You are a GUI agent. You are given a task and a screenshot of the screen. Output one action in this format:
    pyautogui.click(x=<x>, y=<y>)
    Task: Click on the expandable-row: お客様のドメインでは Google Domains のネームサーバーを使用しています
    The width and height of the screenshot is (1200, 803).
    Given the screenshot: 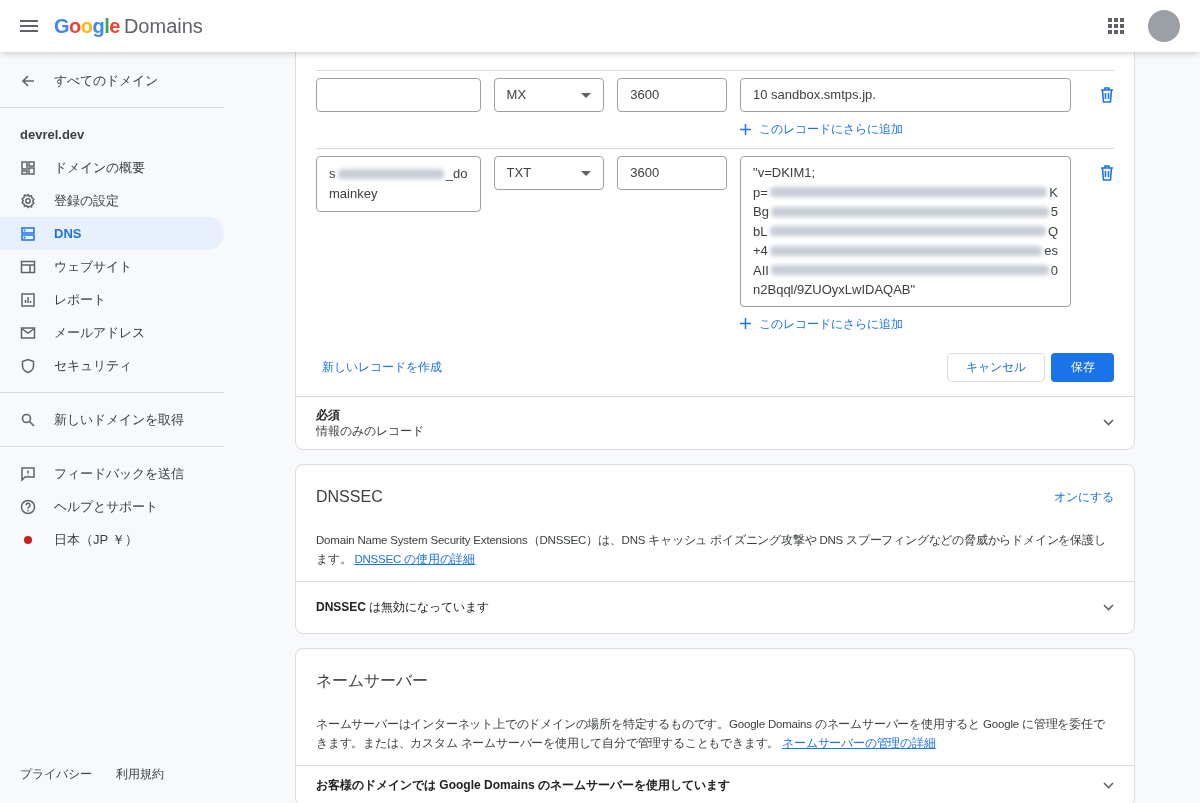 What is the action you would take?
    pyautogui.click(x=715, y=783)
    